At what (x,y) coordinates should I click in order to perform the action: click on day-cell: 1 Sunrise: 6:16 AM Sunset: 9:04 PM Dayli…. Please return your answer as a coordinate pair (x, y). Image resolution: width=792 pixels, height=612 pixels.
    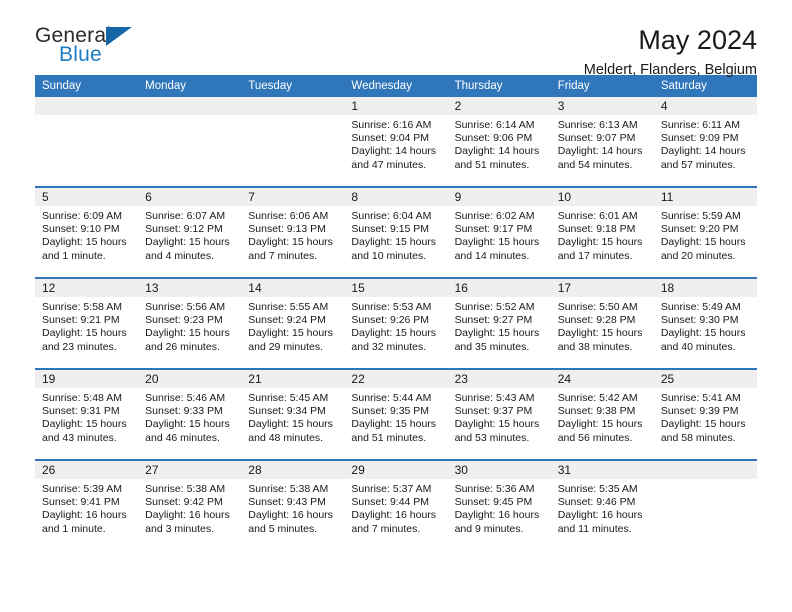
    Looking at the image, I should click on (396, 142).